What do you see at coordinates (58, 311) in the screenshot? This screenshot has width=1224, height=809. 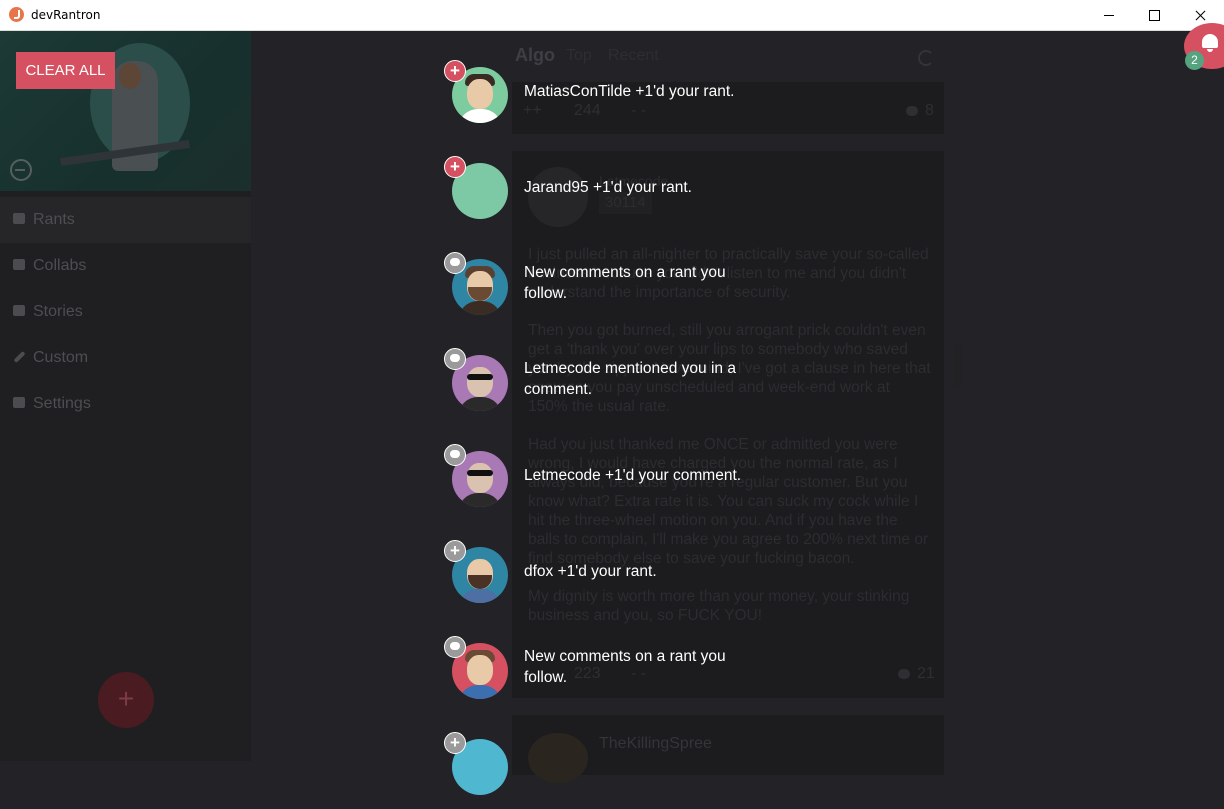 I see `sidebar-item-label: Stories` at bounding box center [58, 311].